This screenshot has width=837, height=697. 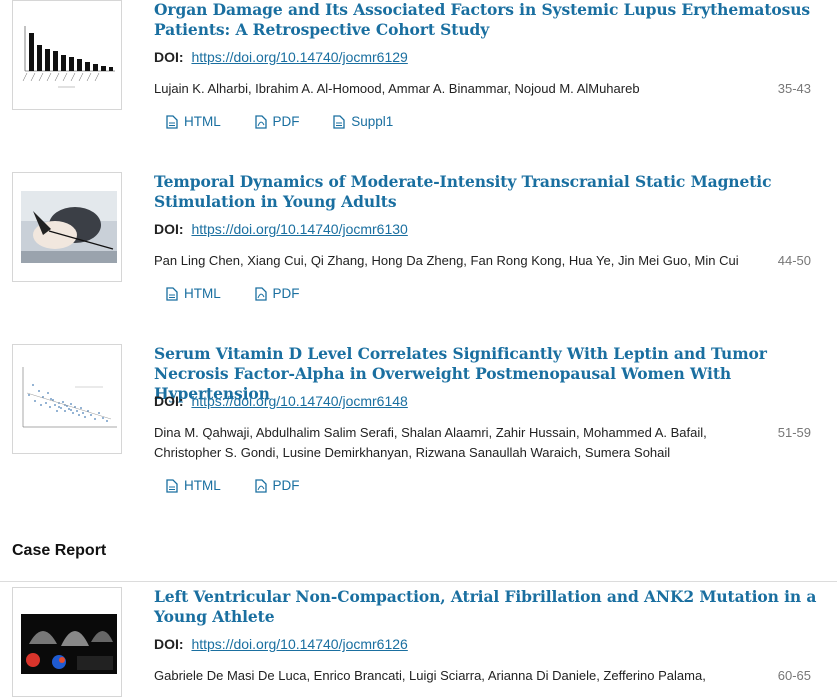 I want to click on doi-link: https://doi.org/10.14740/jocmr6129, so click(x=299, y=57).